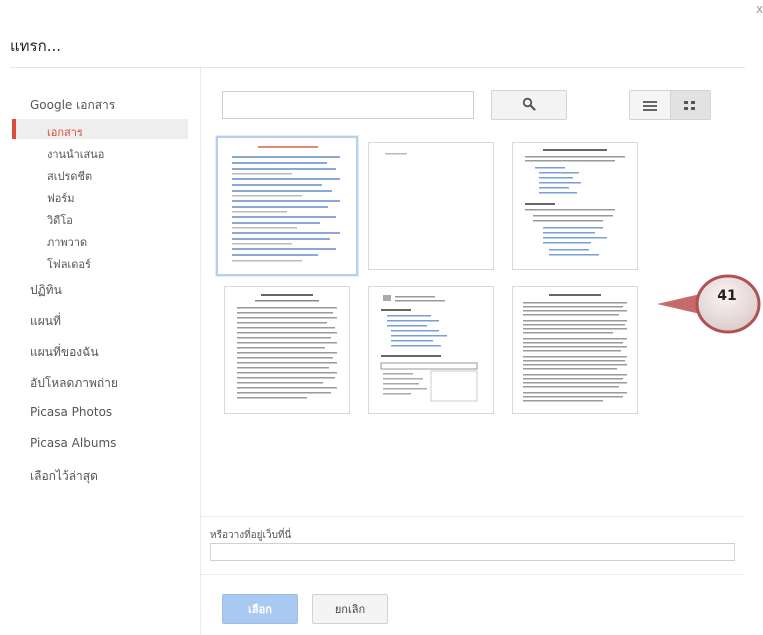 This screenshot has height=635, width=763. Describe the element at coordinates (60, 220) in the screenshot. I see `sidebar-item-videos: วิดีโอ` at that location.